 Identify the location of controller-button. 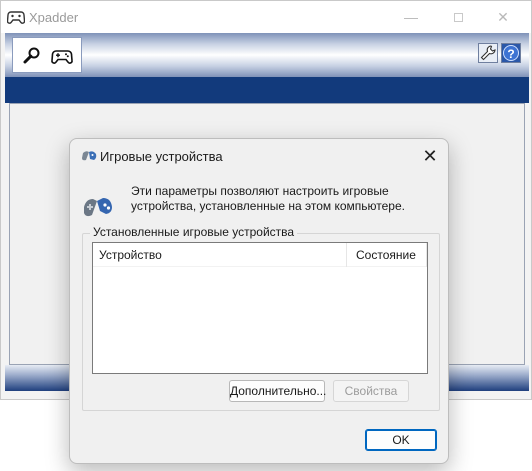
(62, 56).